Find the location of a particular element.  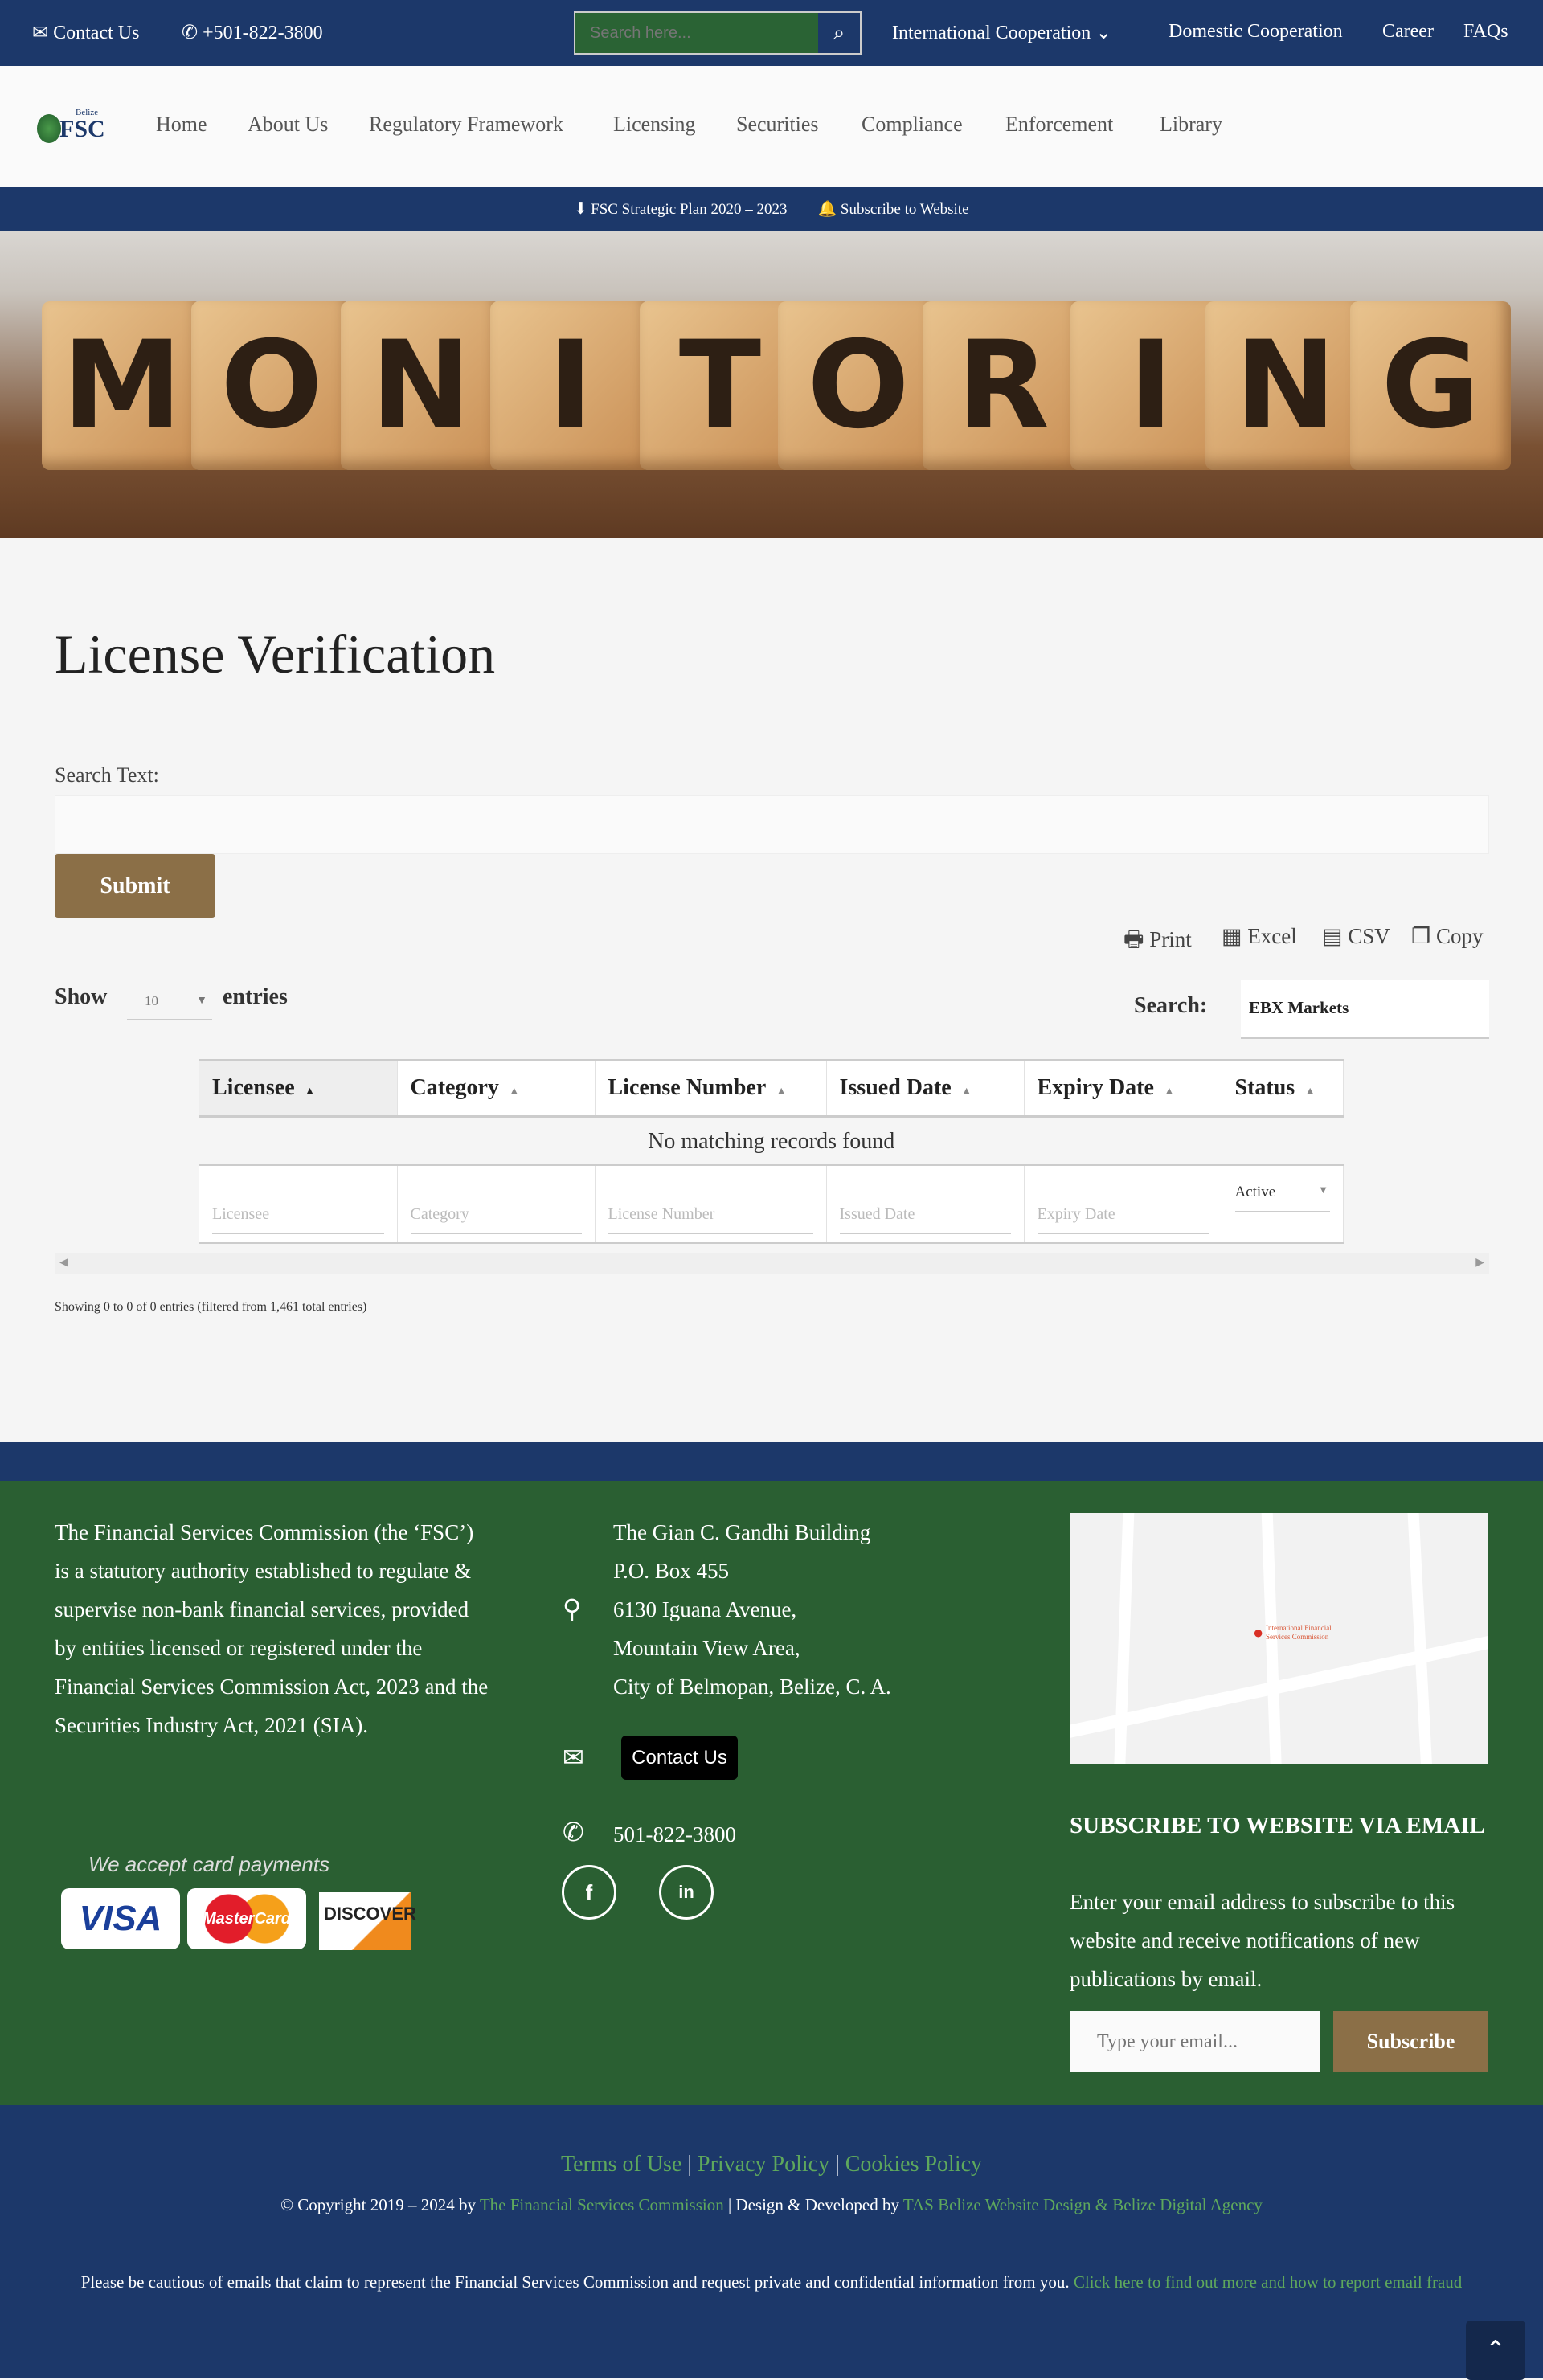

hero-banner: M O N I T O R I N G is located at coordinates (771, 384).